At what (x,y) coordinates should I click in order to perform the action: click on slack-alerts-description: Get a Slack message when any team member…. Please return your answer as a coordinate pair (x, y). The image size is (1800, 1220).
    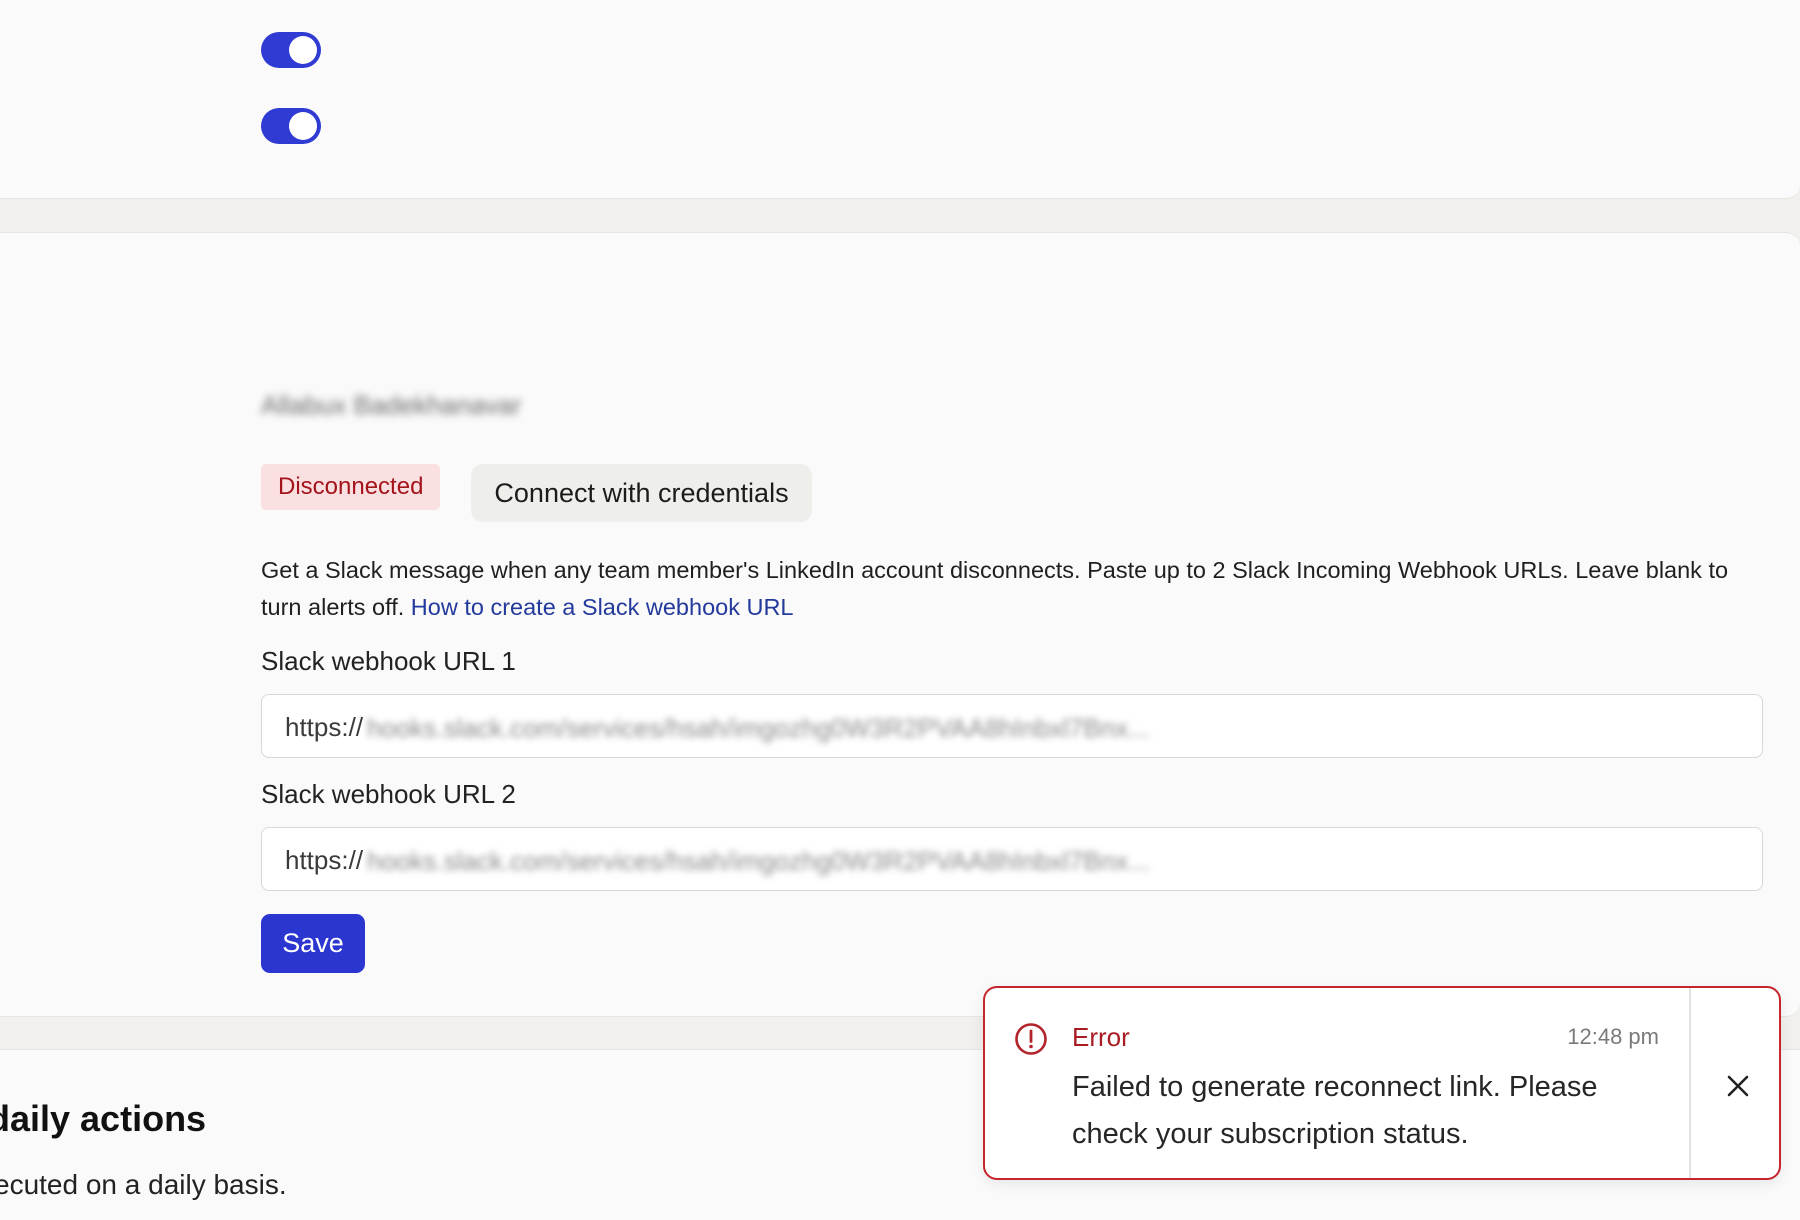
    Looking at the image, I should click on (1011, 589).